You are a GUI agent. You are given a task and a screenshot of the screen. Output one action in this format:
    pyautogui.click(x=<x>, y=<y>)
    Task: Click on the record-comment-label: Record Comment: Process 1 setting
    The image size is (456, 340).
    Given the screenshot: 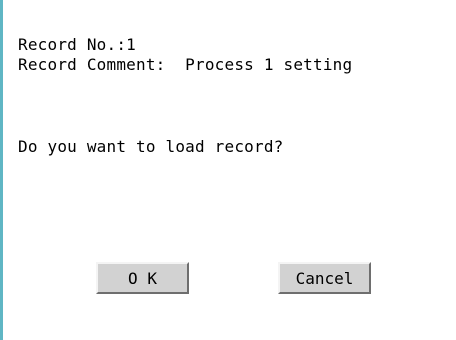 What is the action you would take?
    pyautogui.click(x=185, y=64)
    